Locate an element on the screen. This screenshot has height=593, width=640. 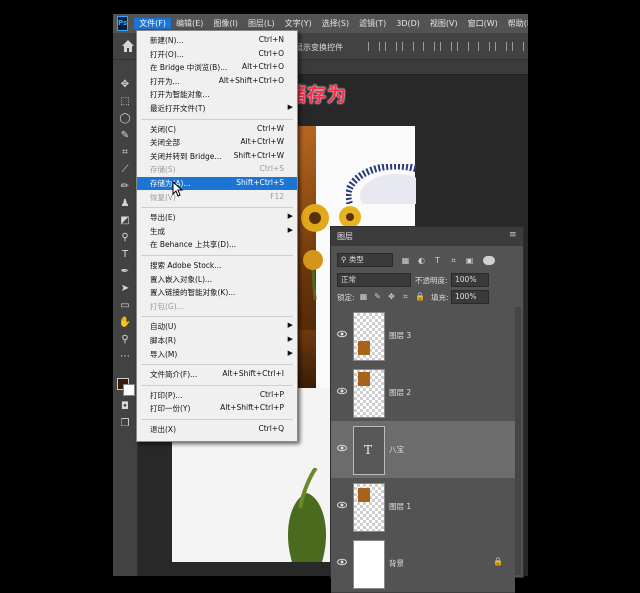
menubar-item: 编辑(E) is located at coordinates (189, 23).